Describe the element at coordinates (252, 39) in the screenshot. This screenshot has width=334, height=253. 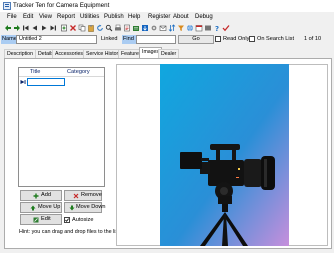
I see `on-search-list-checkbox` at that location.